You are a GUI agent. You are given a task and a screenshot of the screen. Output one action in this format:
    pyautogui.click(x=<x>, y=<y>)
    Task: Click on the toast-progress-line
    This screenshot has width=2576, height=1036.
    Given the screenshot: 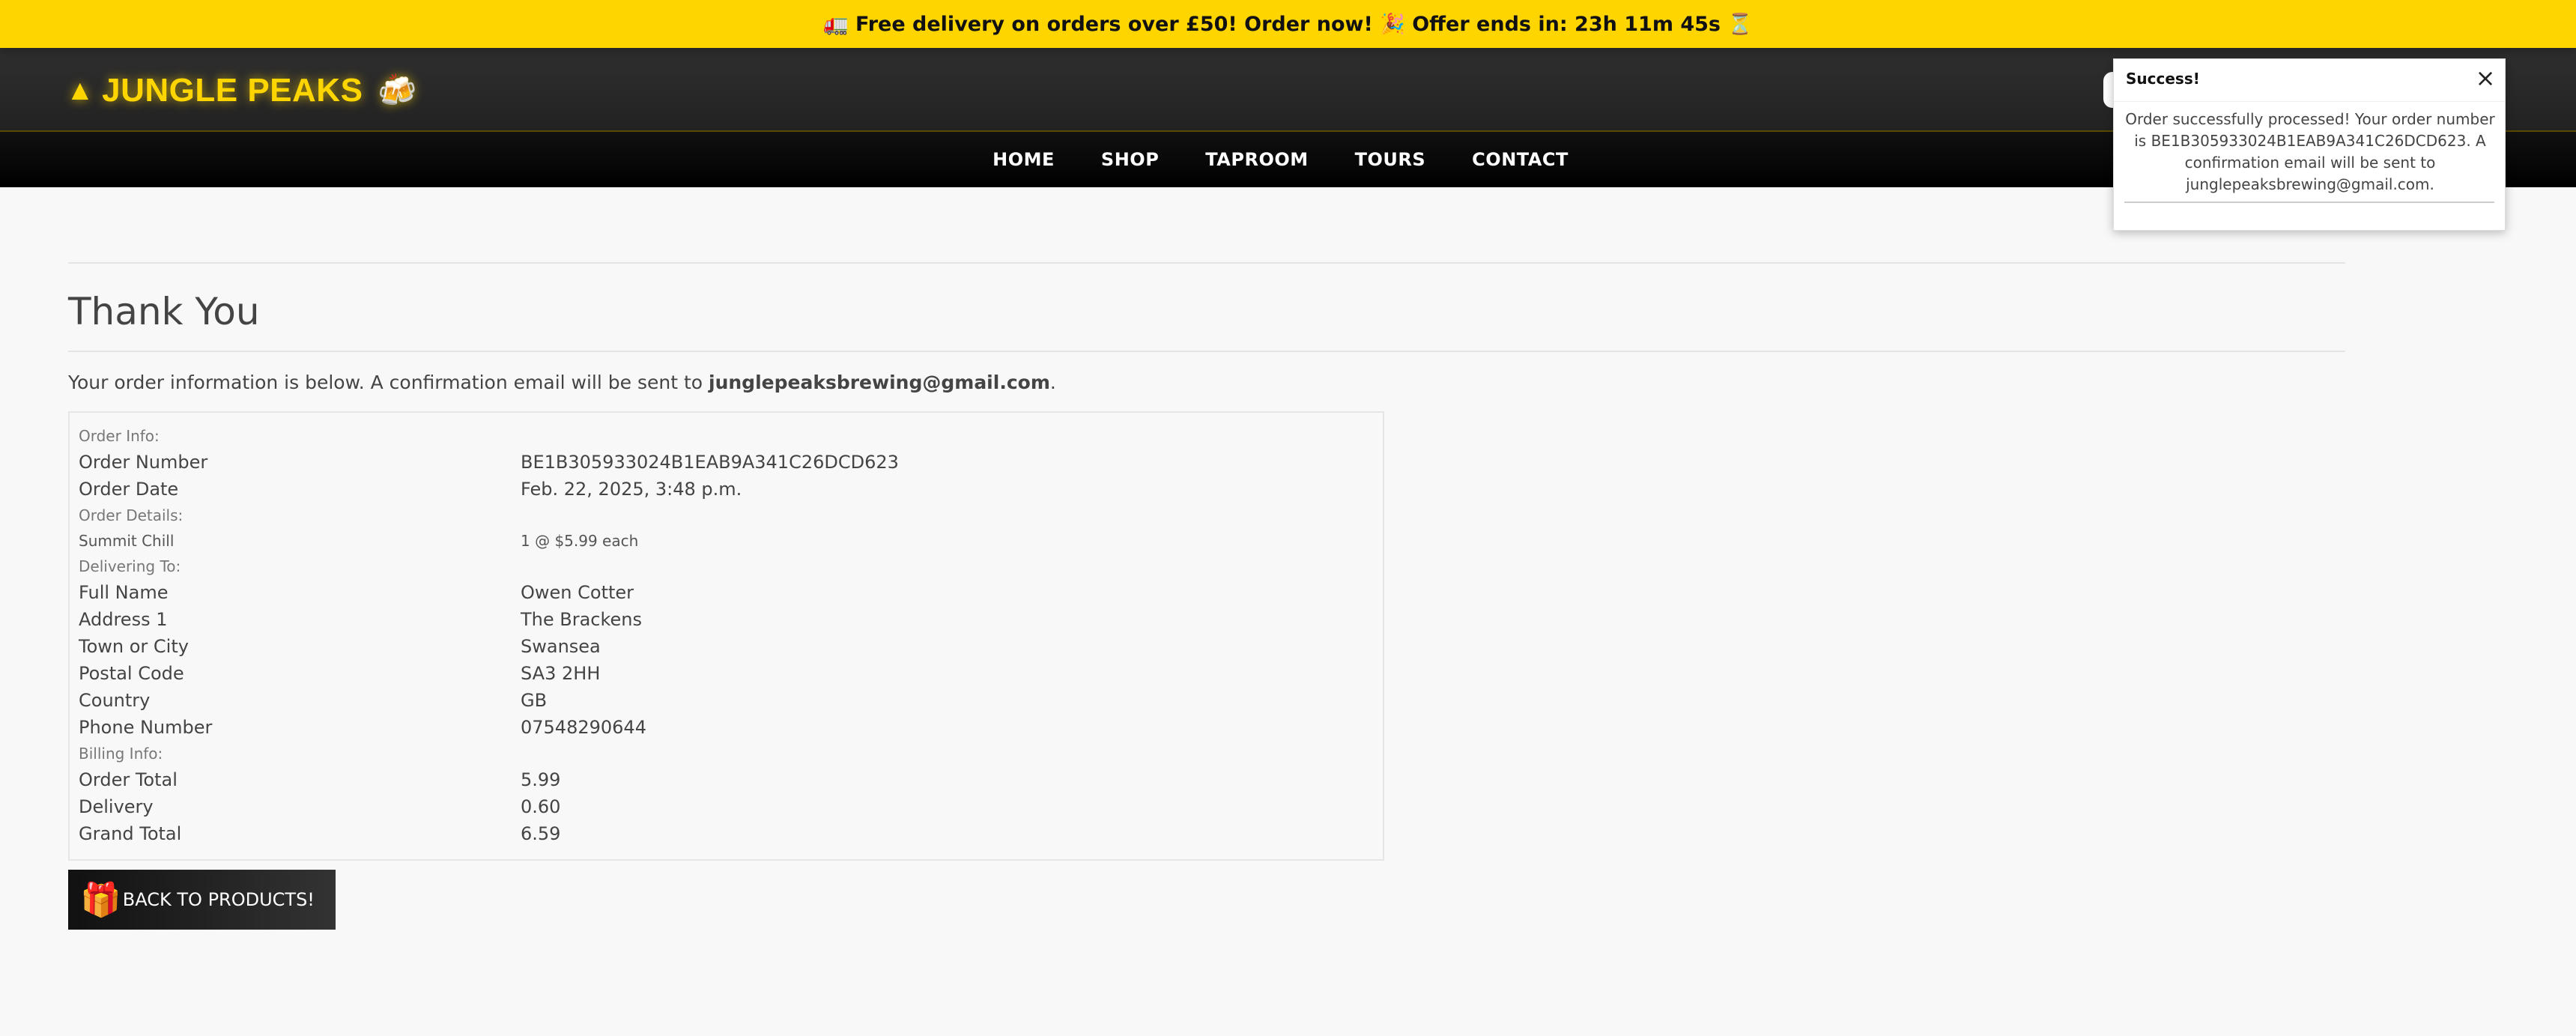 What is the action you would take?
    pyautogui.click(x=2309, y=203)
    